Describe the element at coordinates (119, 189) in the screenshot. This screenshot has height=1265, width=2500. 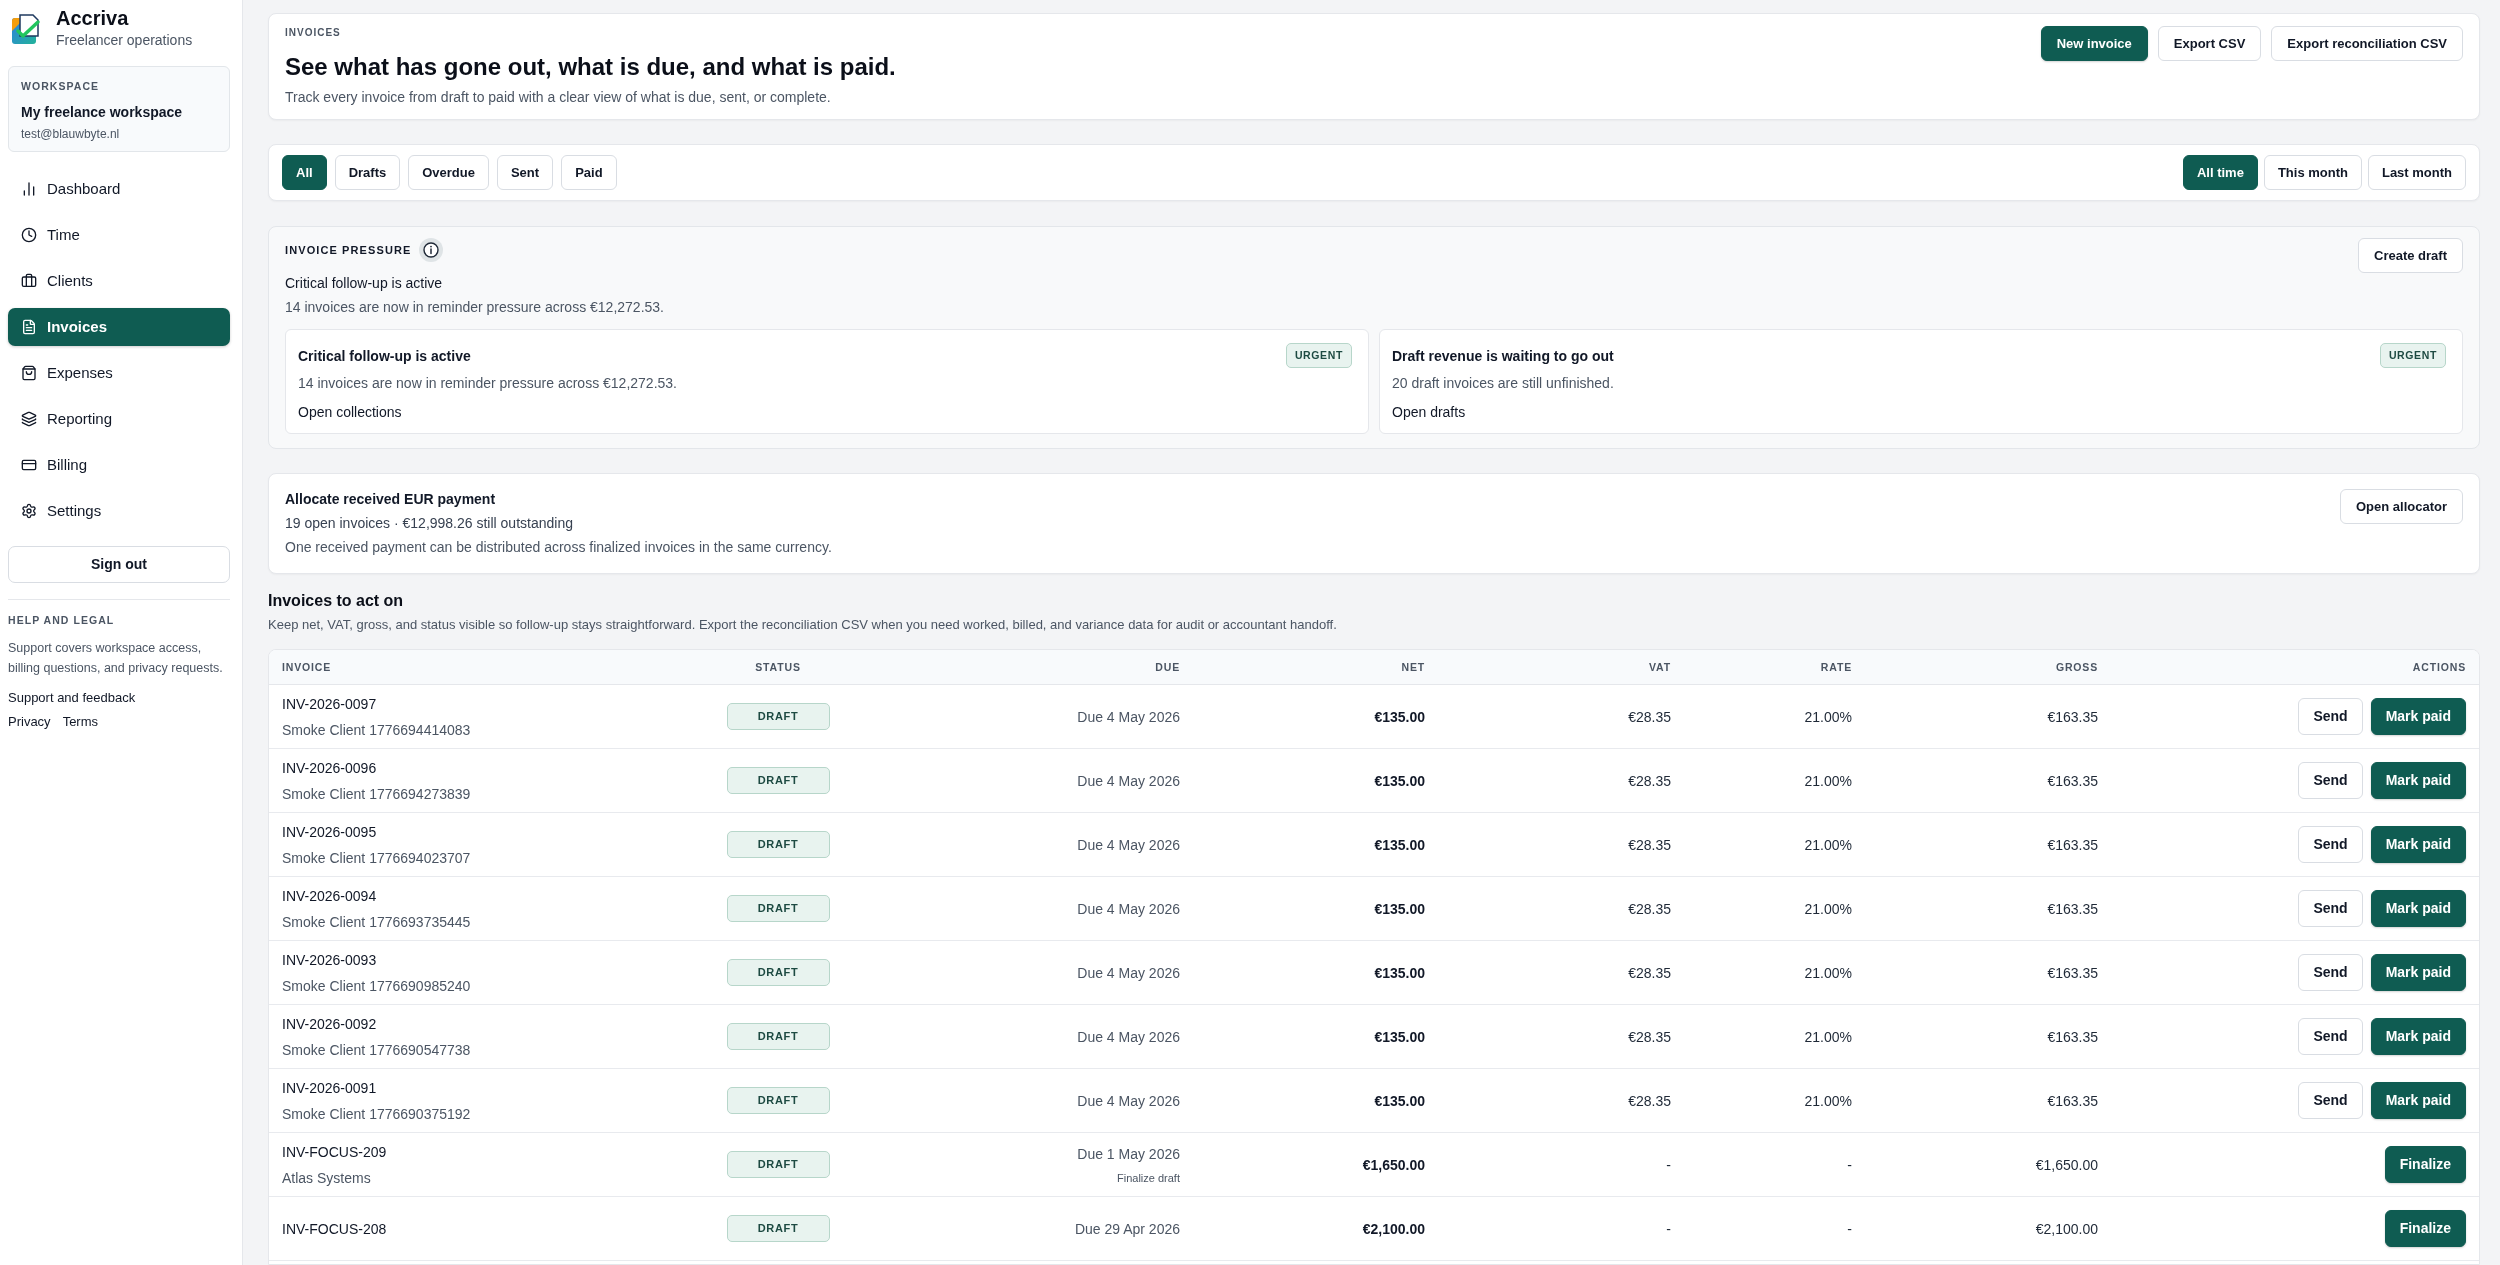
I see `nav-item: Dashboard` at that location.